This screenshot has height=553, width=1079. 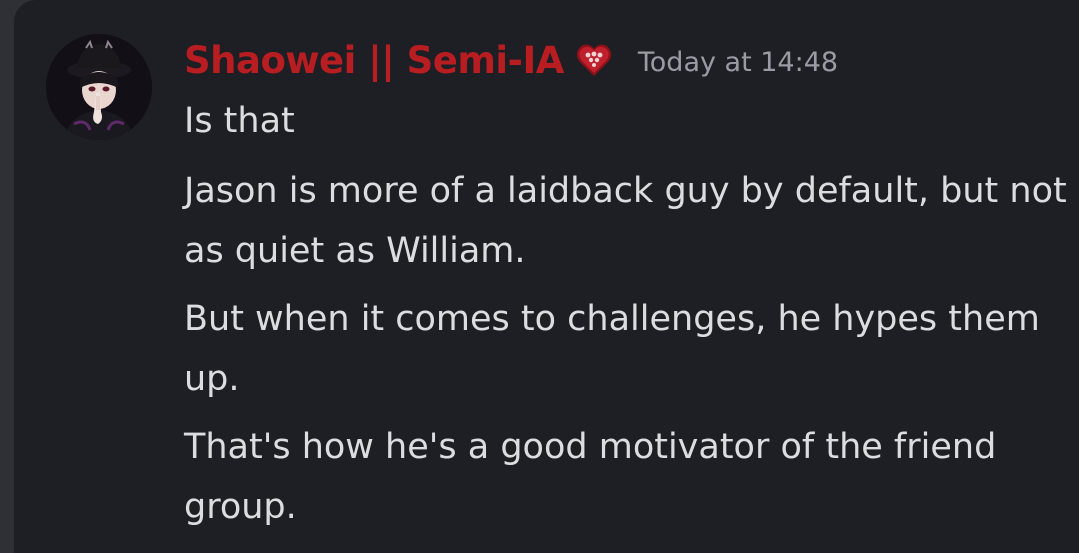 What do you see at coordinates (631, 121) in the screenshot?
I see `message-line: Is that` at bounding box center [631, 121].